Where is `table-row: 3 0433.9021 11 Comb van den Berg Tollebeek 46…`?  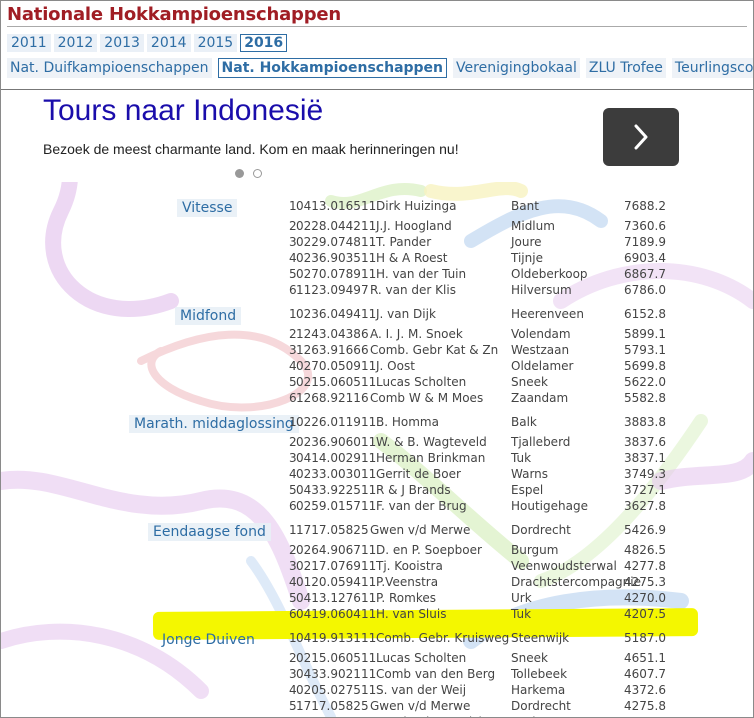 table-row: 3 0433.9021 11 Comb van den Berg Tollebeek 46… is located at coordinates (377, 674).